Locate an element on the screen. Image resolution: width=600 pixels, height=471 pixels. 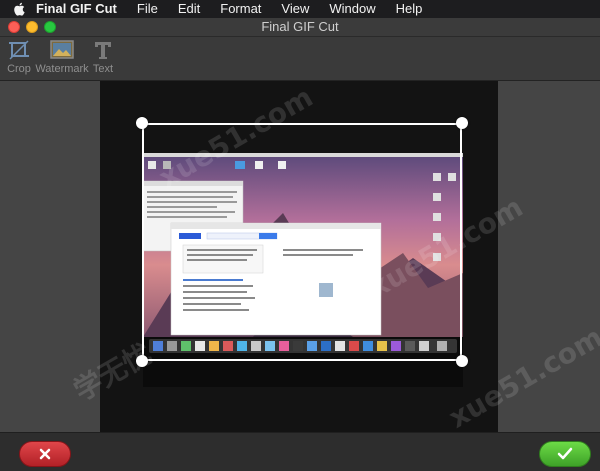
crop-handle-bottom-left is located at coordinates (142, 361).